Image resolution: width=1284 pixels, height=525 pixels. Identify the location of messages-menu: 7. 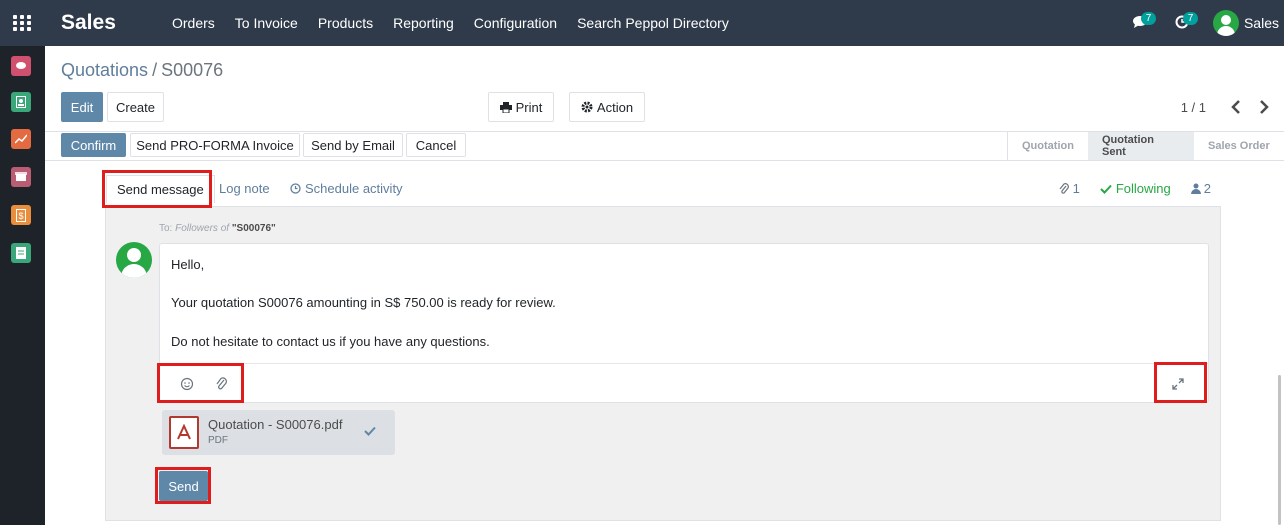
(1144, 23).